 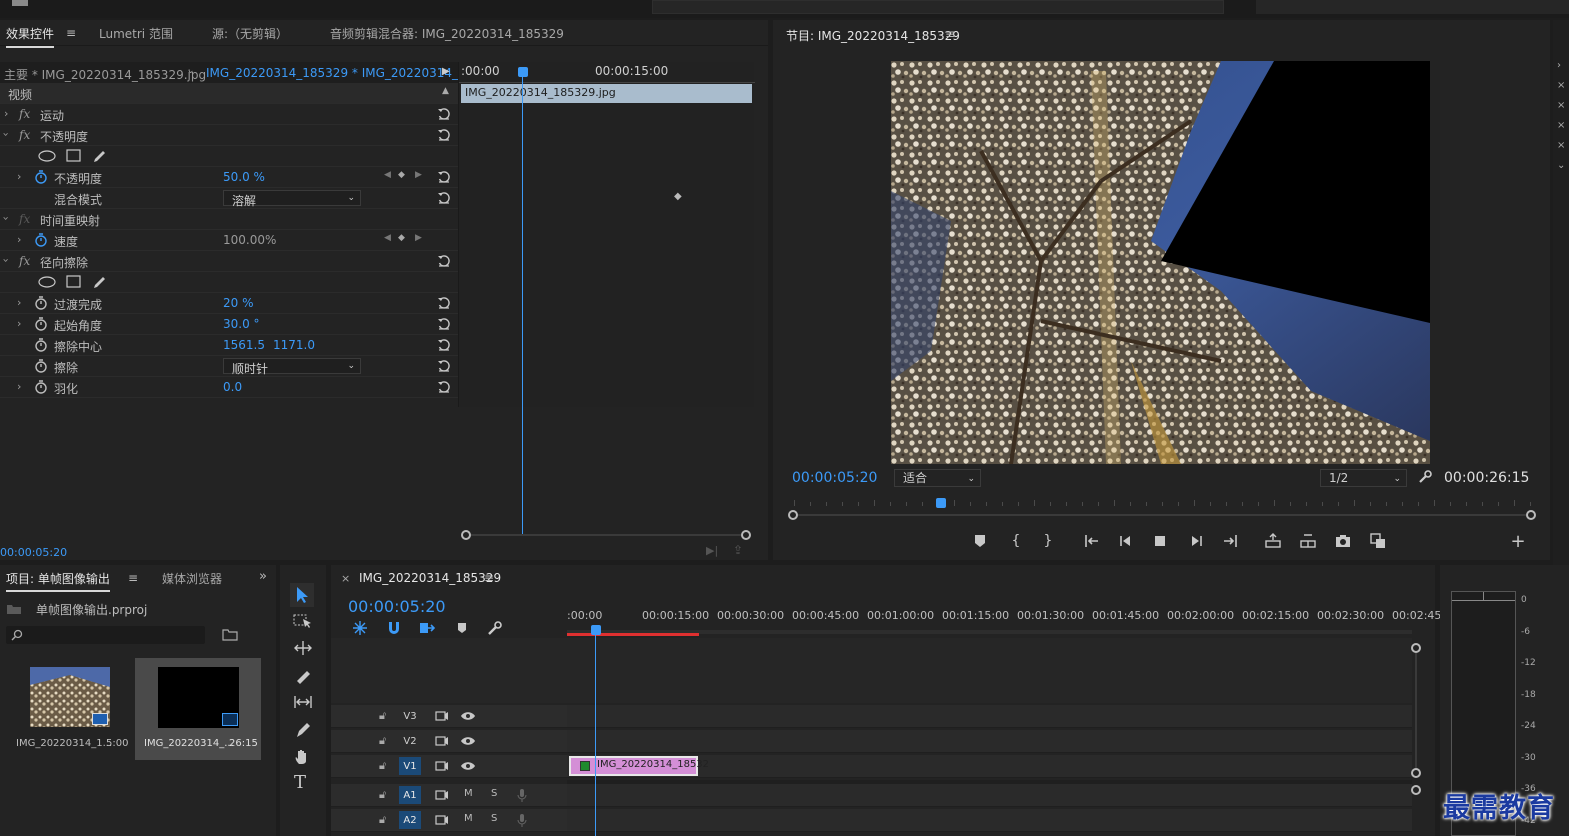 I want to click on tab-media-browser: 媒体浏览器, so click(x=192, y=578).